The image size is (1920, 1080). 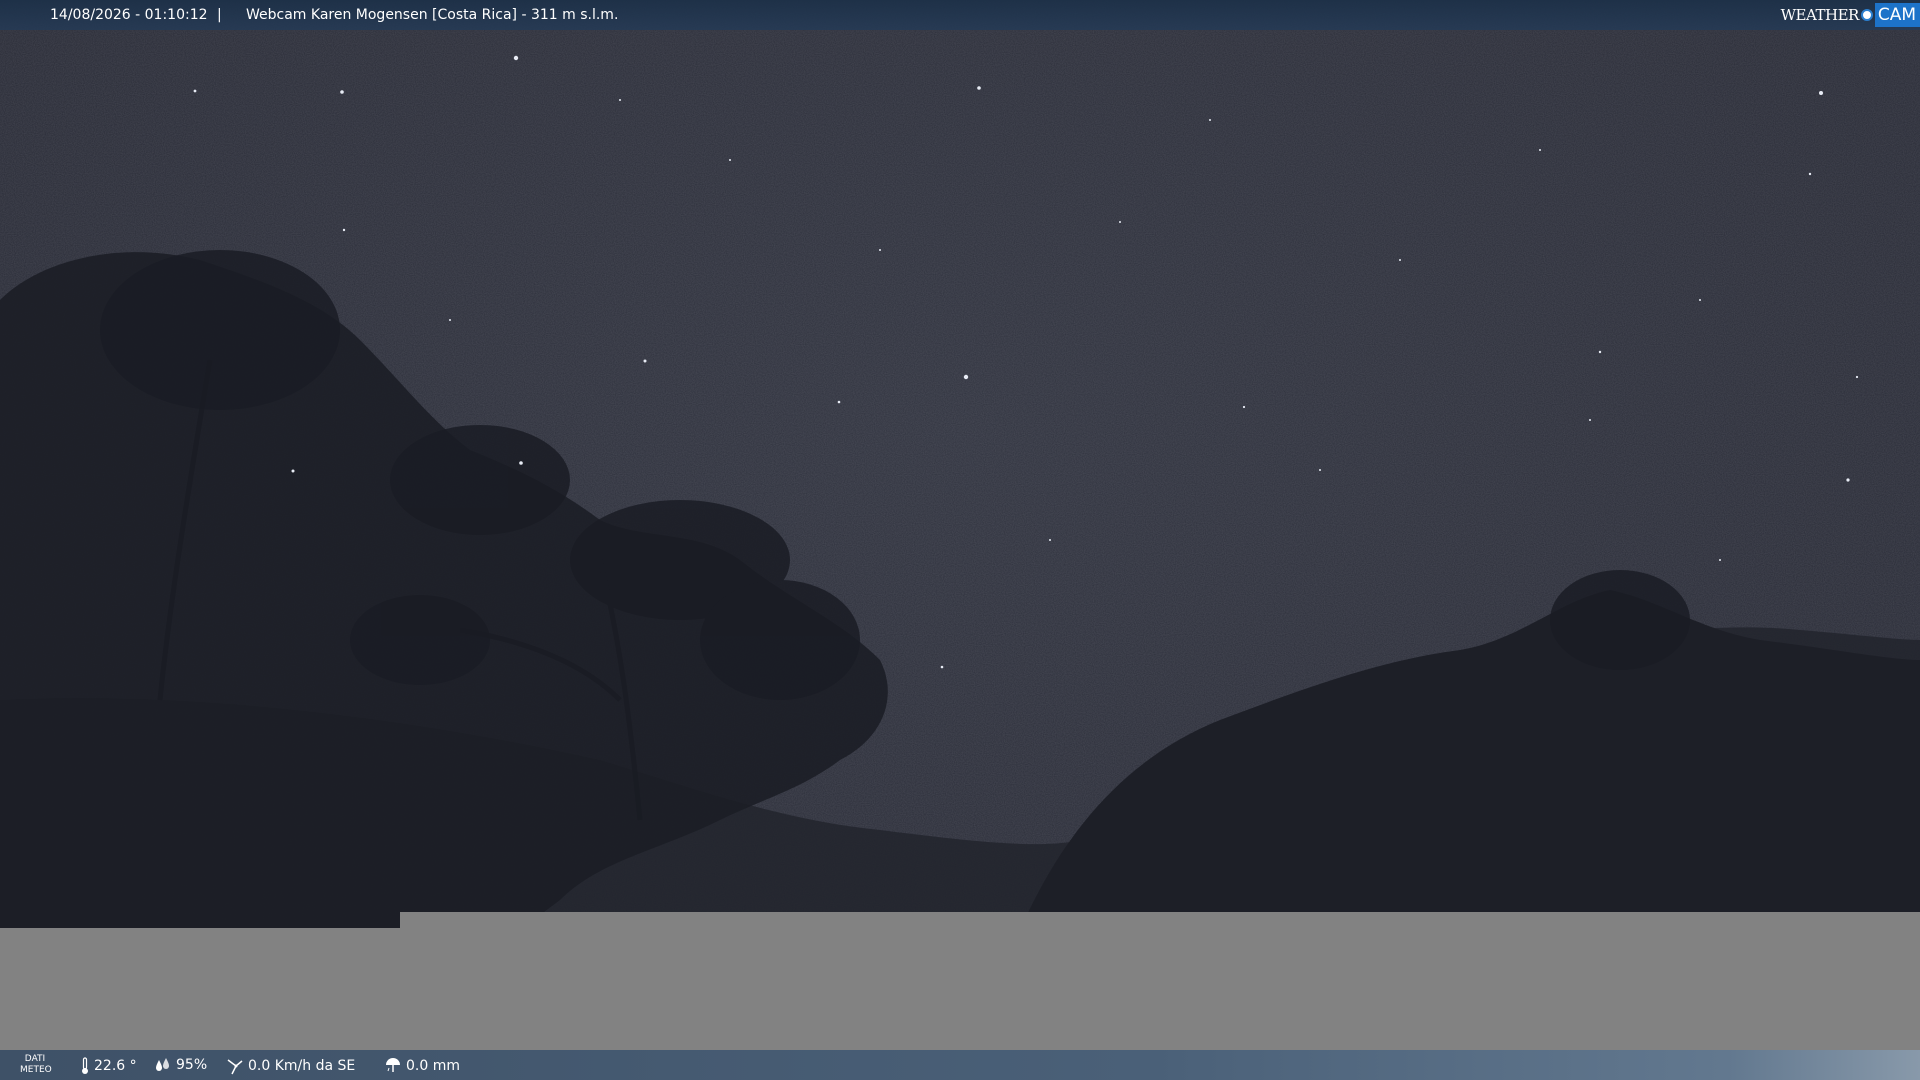 What do you see at coordinates (85, 1065) in the screenshot?
I see `thermometer-icon` at bounding box center [85, 1065].